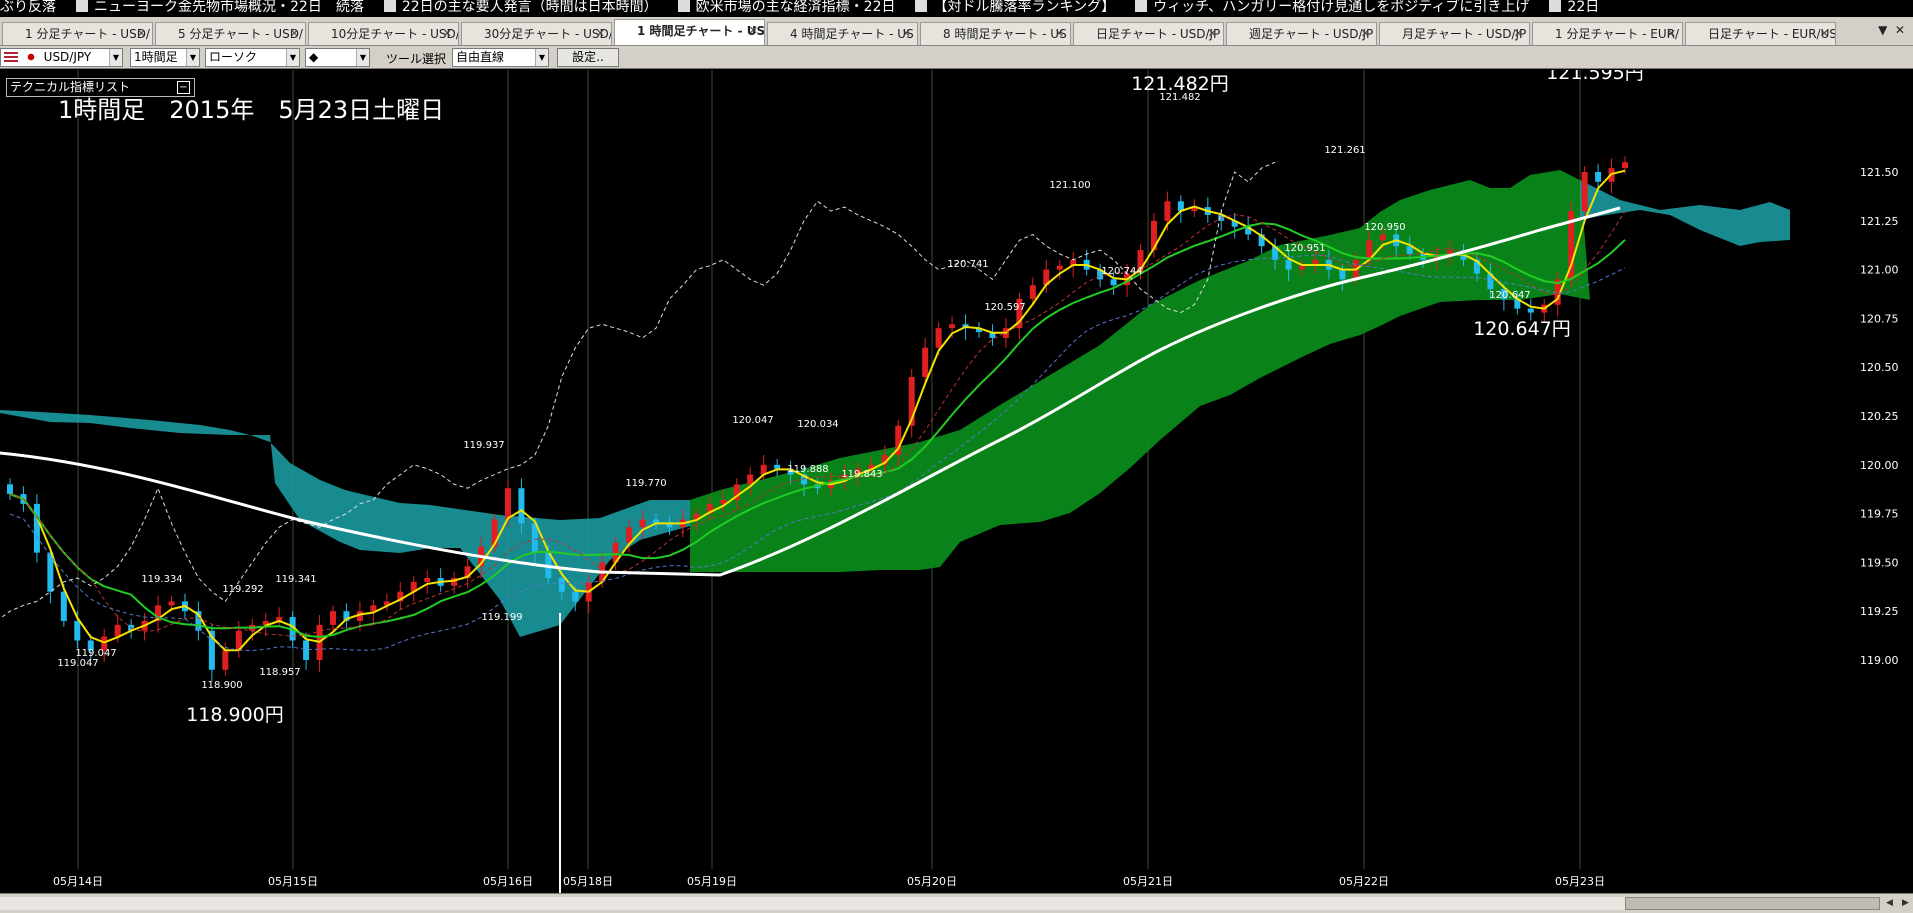 The width and height of the screenshot is (1913, 913). I want to click on chart-scrollbar: ◀ ▶, so click(956, 903).